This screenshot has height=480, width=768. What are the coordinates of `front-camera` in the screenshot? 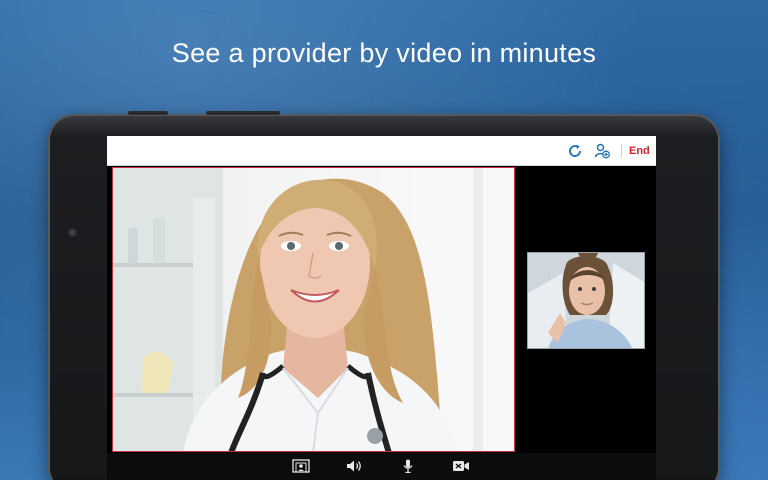 It's located at (72, 232).